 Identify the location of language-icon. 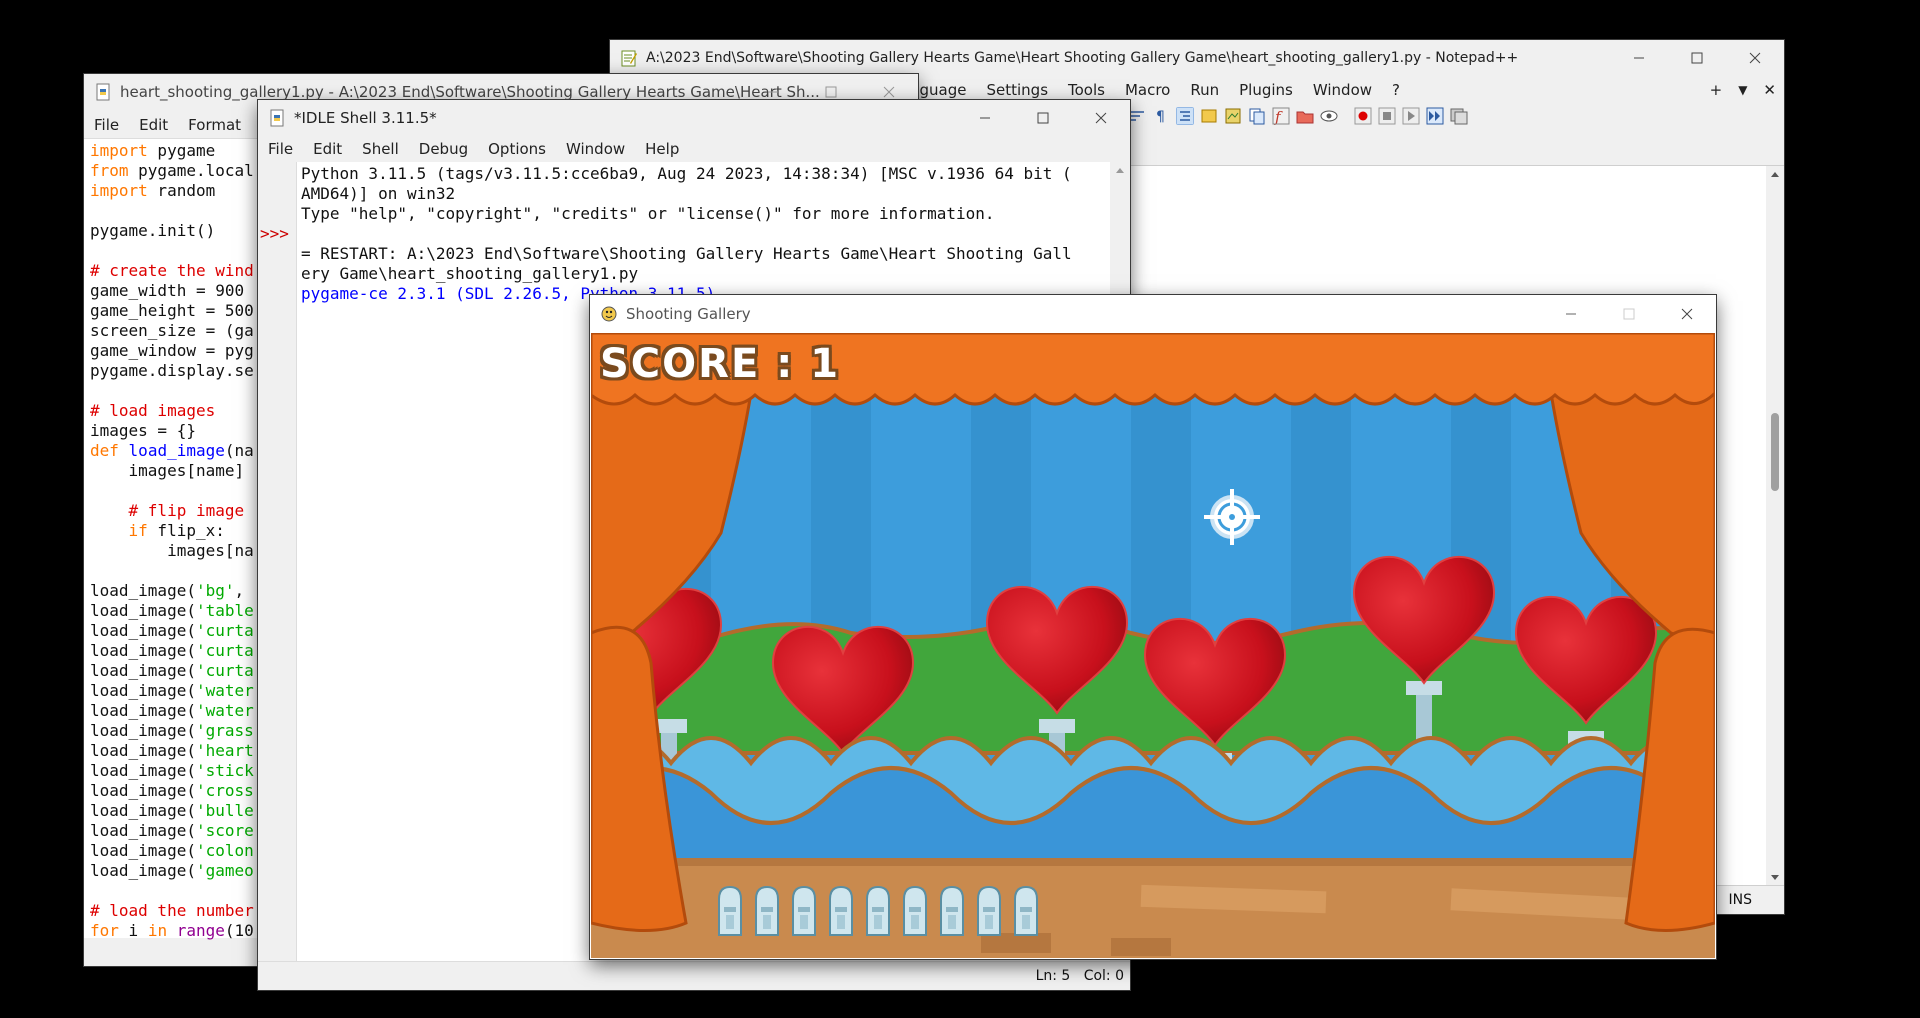
(1209, 116).